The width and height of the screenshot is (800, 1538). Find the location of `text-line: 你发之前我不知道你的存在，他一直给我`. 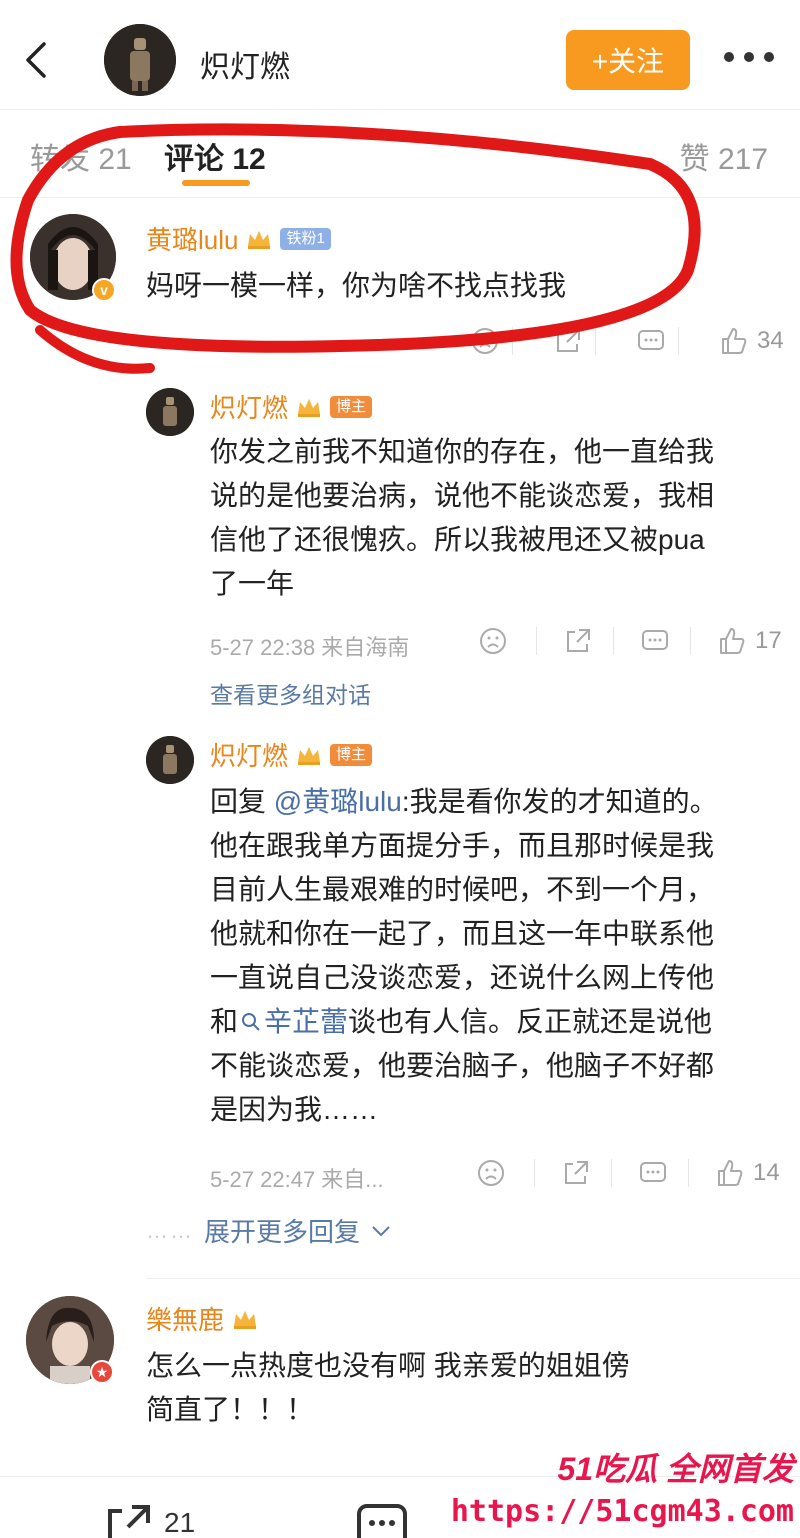

text-line: 你发之前我不知道你的存在，他一直给我 is located at coordinates (462, 451).